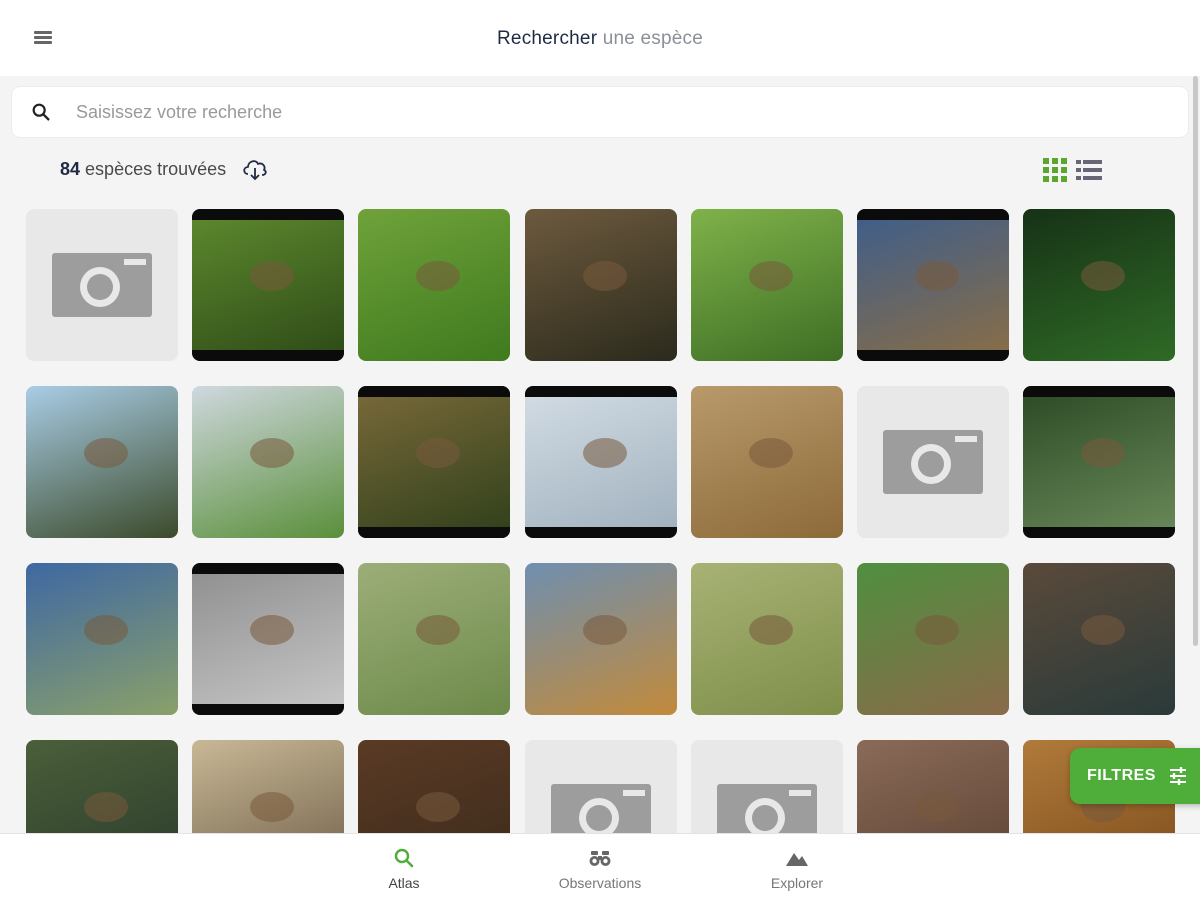 This screenshot has width=1200, height=900. I want to click on cloud-download-icon, so click(255, 169).